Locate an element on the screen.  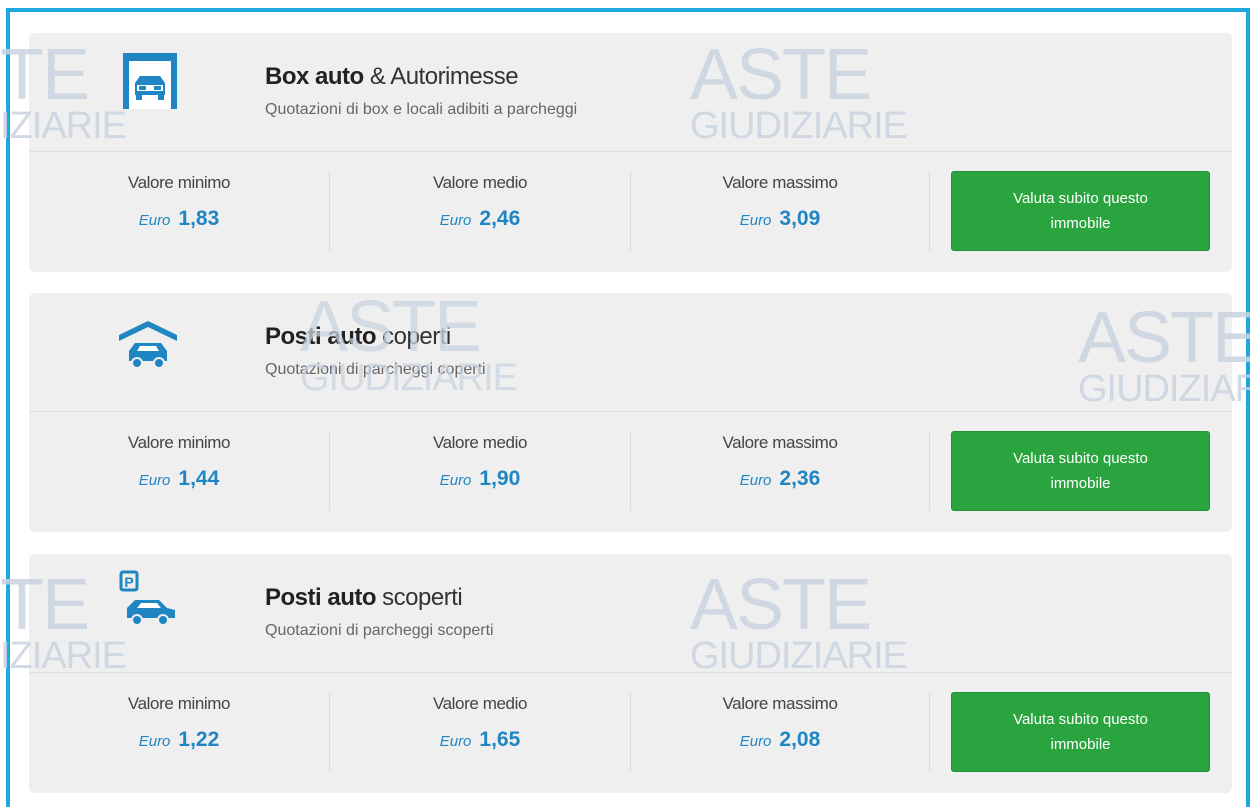
covered-parking-car-icon is located at coordinates (148, 345).